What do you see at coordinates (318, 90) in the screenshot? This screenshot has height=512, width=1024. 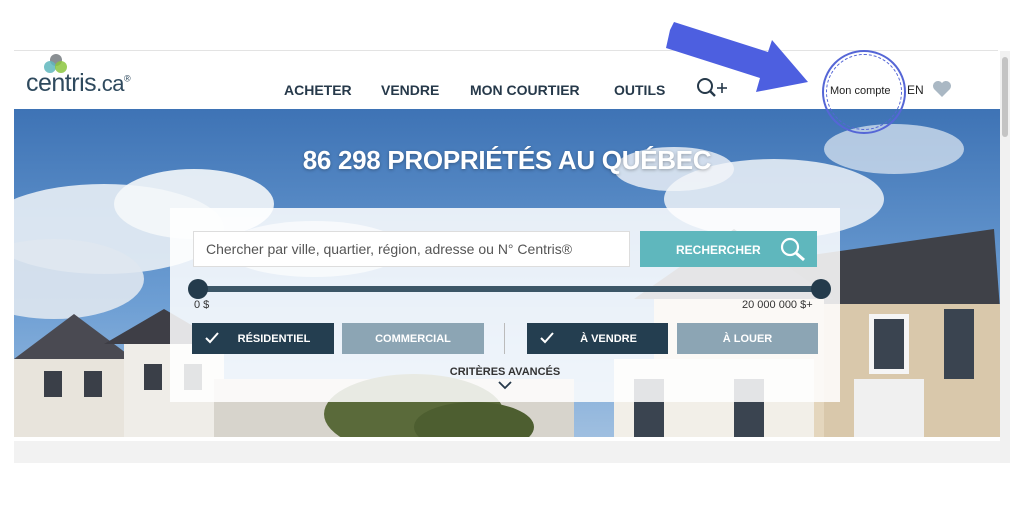 I see `nav-acheter: ACHETER` at bounding box center [318, 90].